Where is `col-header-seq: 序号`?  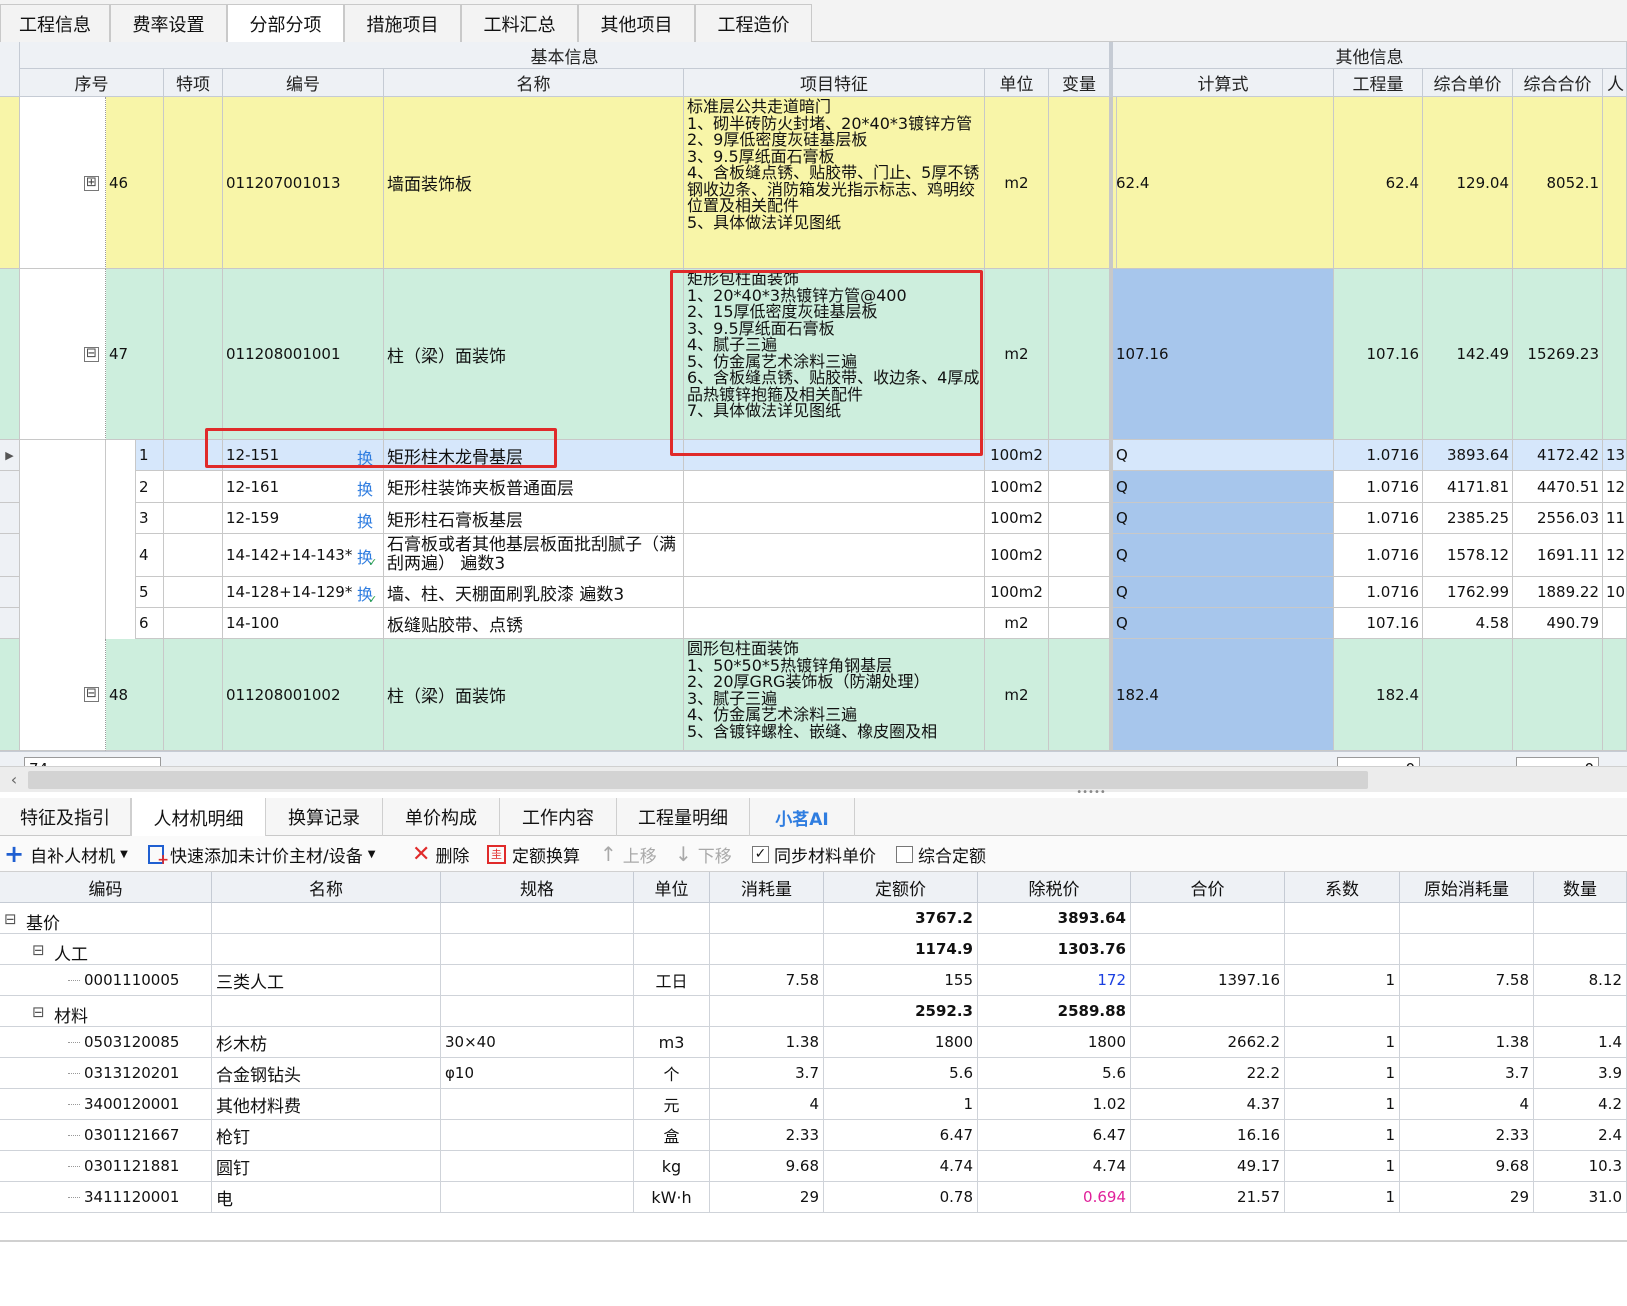
col-header-seq: 序号 is located at coordinates (92, 83).